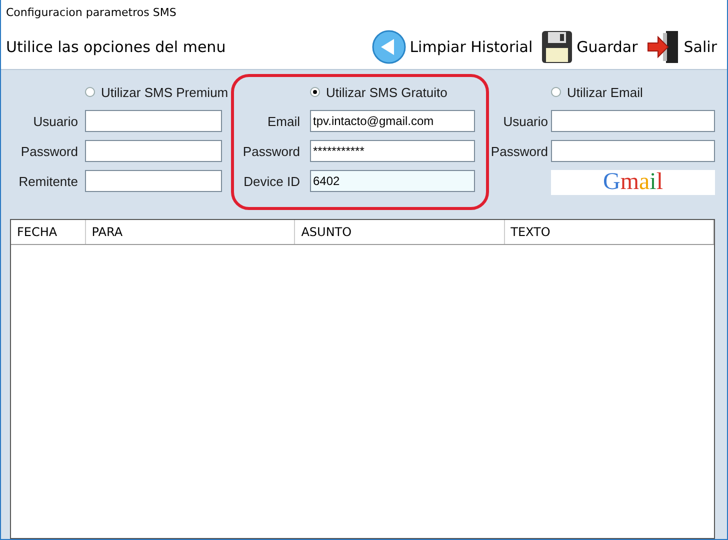  What do you see at coordinates (379, 92) in the screenshot?
I see `radio-option: Utilizar SMS Gratuito` at bounding box center [379, 92].